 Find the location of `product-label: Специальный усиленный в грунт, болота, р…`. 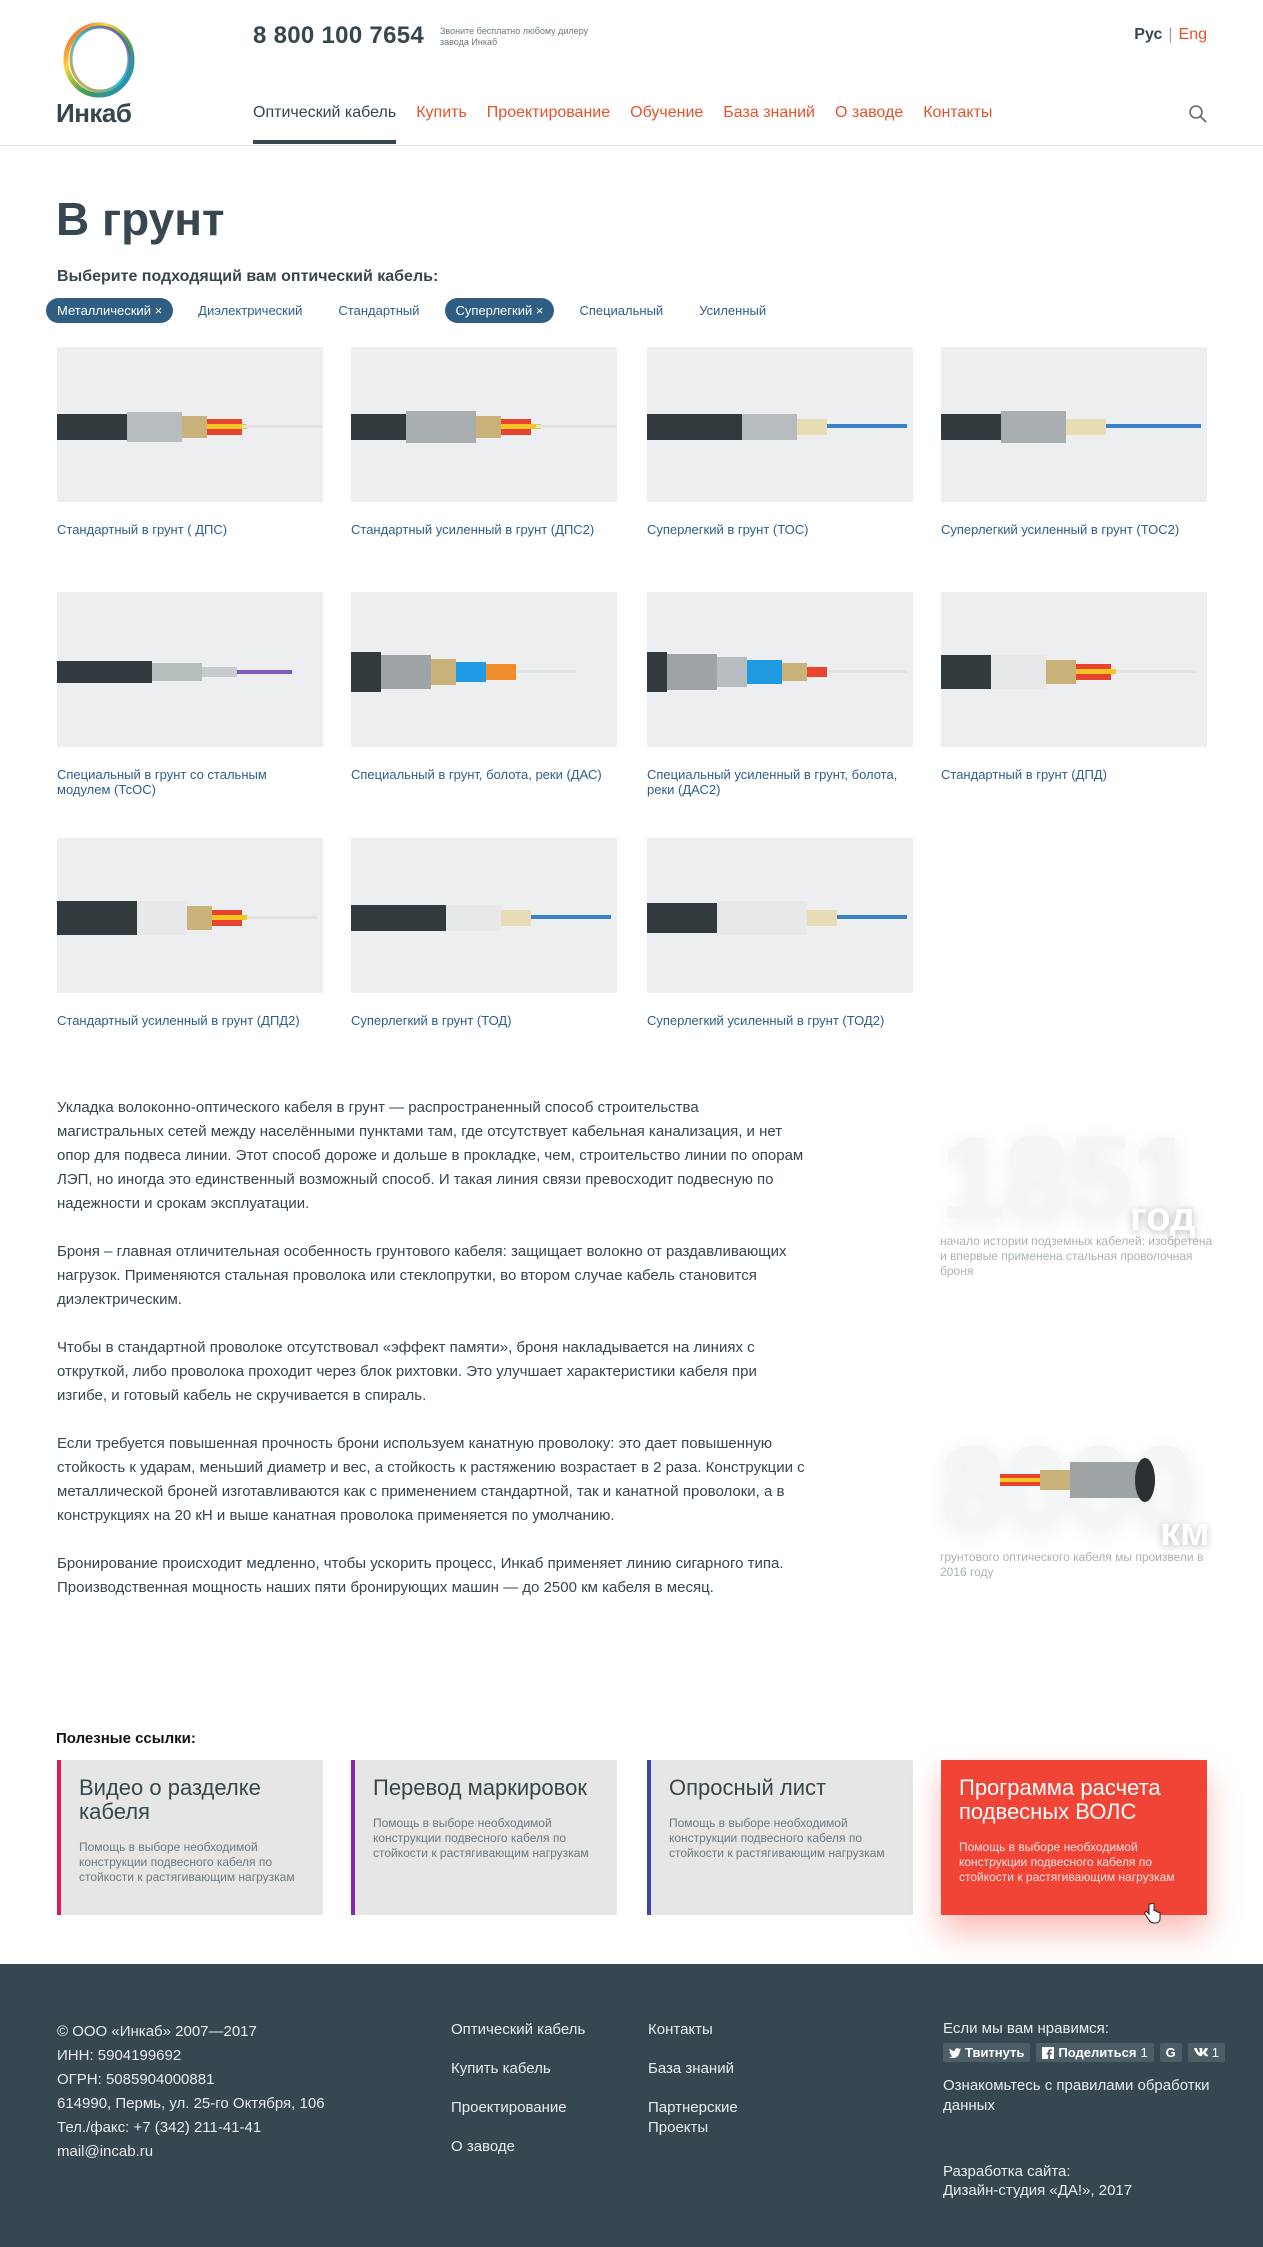

product-label: Специальный усиленный в грунт, болота, р… is located at coordinates (780, 782).